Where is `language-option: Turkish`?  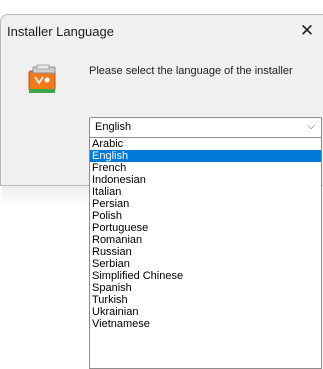
language-option: Turkish is located at coordinates (205, 300).